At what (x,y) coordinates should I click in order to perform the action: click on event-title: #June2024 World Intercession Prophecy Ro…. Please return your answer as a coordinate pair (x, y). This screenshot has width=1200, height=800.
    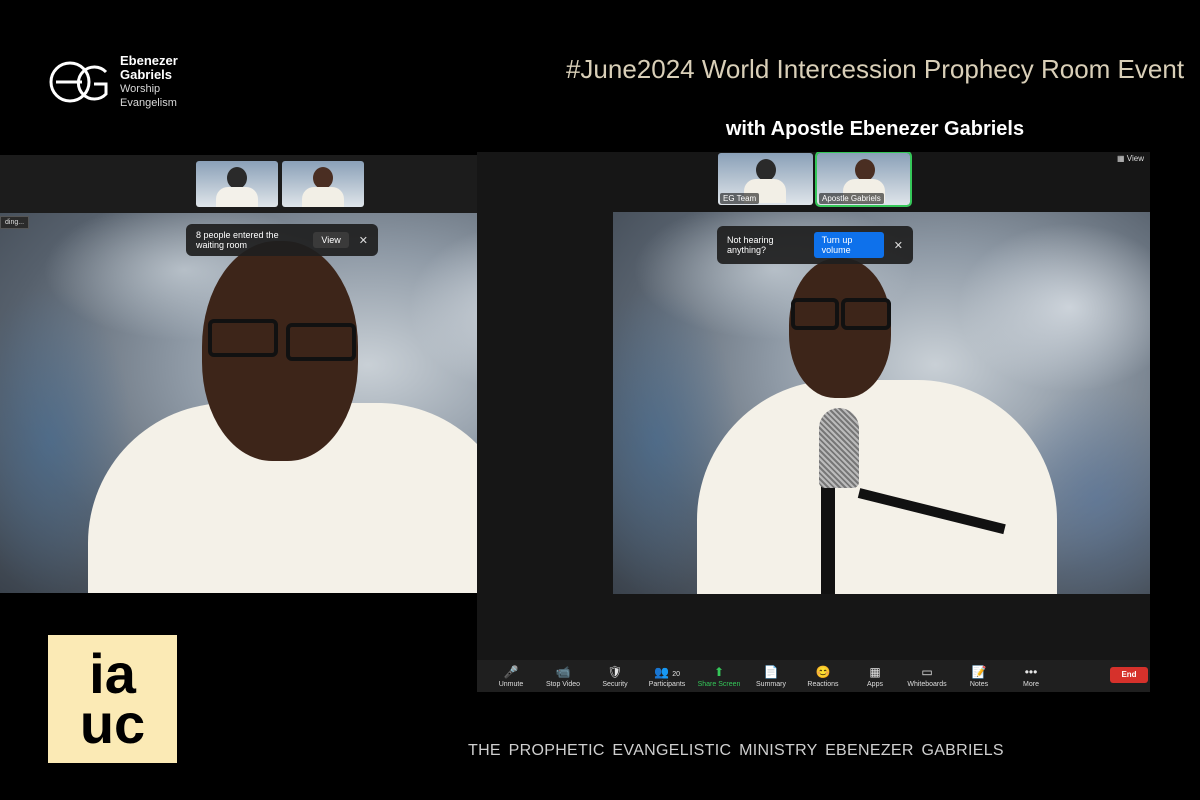
    Looking at the image, I should click on (875, 69).